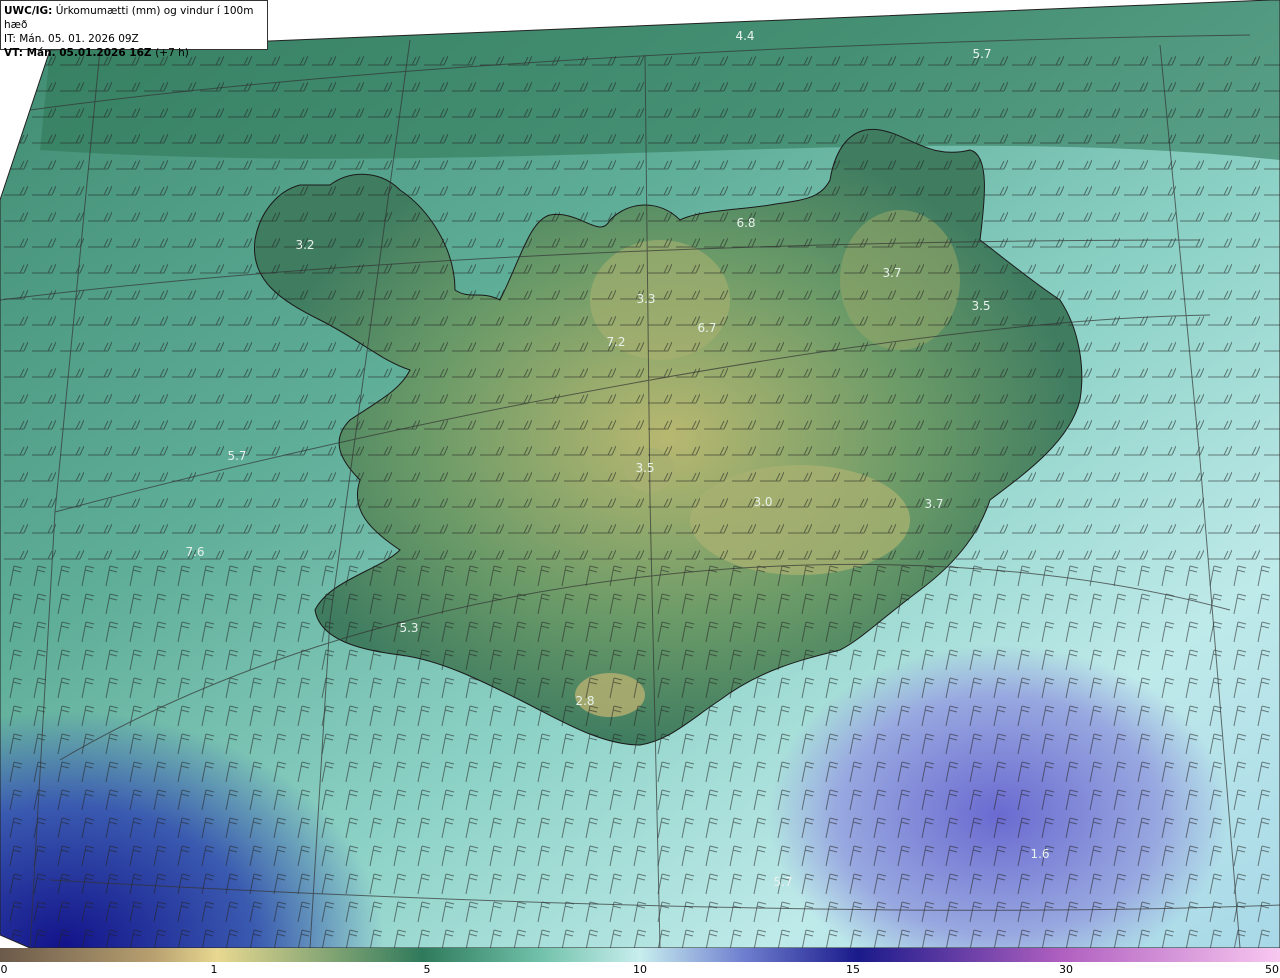 This screenshot has height=978, width=1280. I want to click on valid-prefix: VT:, so click(13, 53).